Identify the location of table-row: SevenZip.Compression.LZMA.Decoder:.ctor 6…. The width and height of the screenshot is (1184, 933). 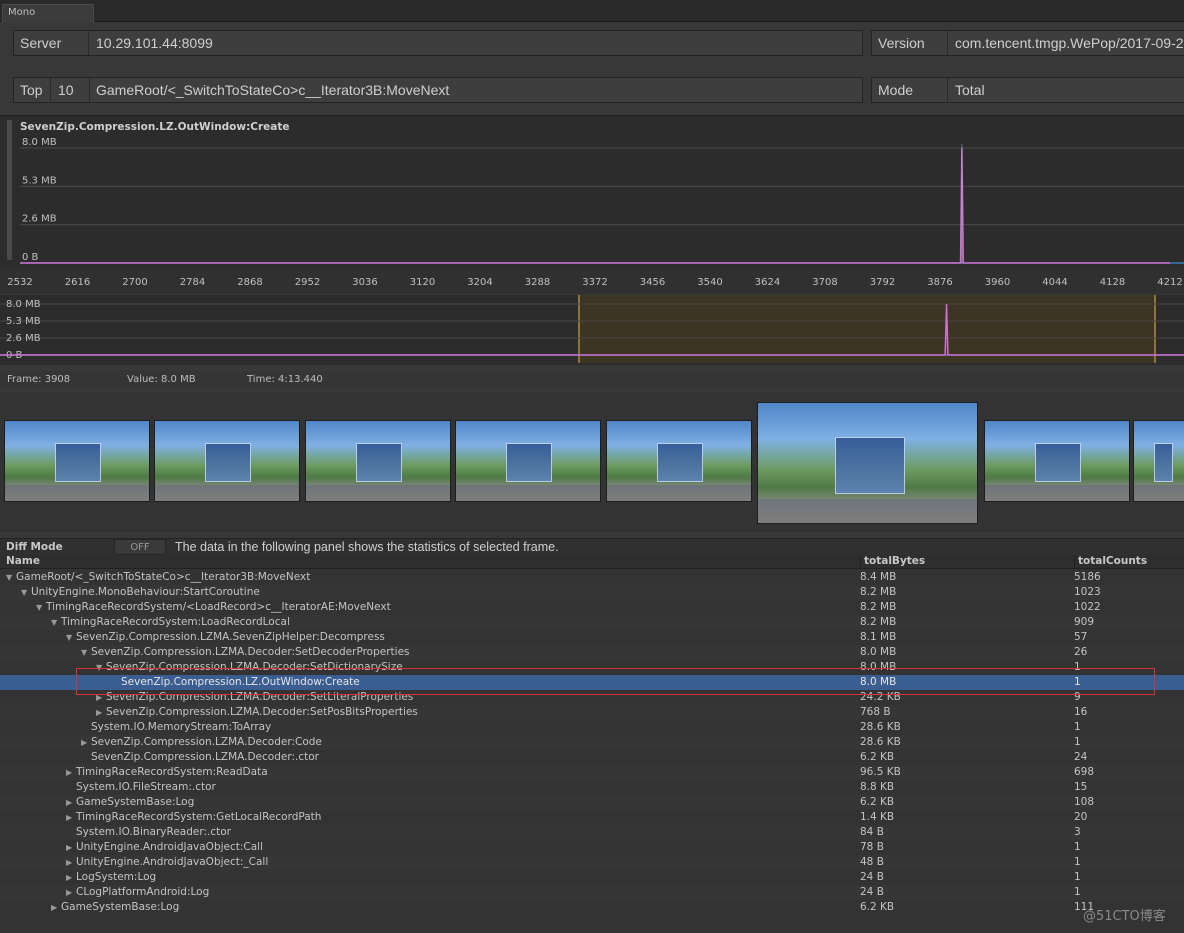
(592, 757).